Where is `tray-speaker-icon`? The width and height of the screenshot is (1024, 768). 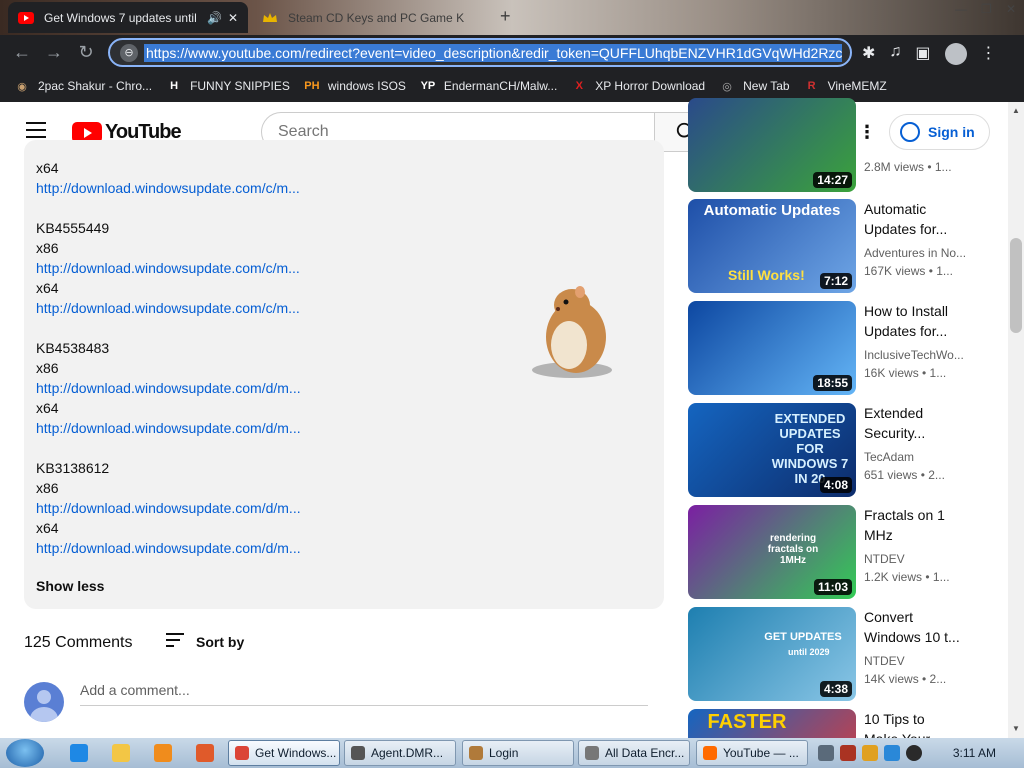 tray-speaker-icon is located at coordinates (914, 753).